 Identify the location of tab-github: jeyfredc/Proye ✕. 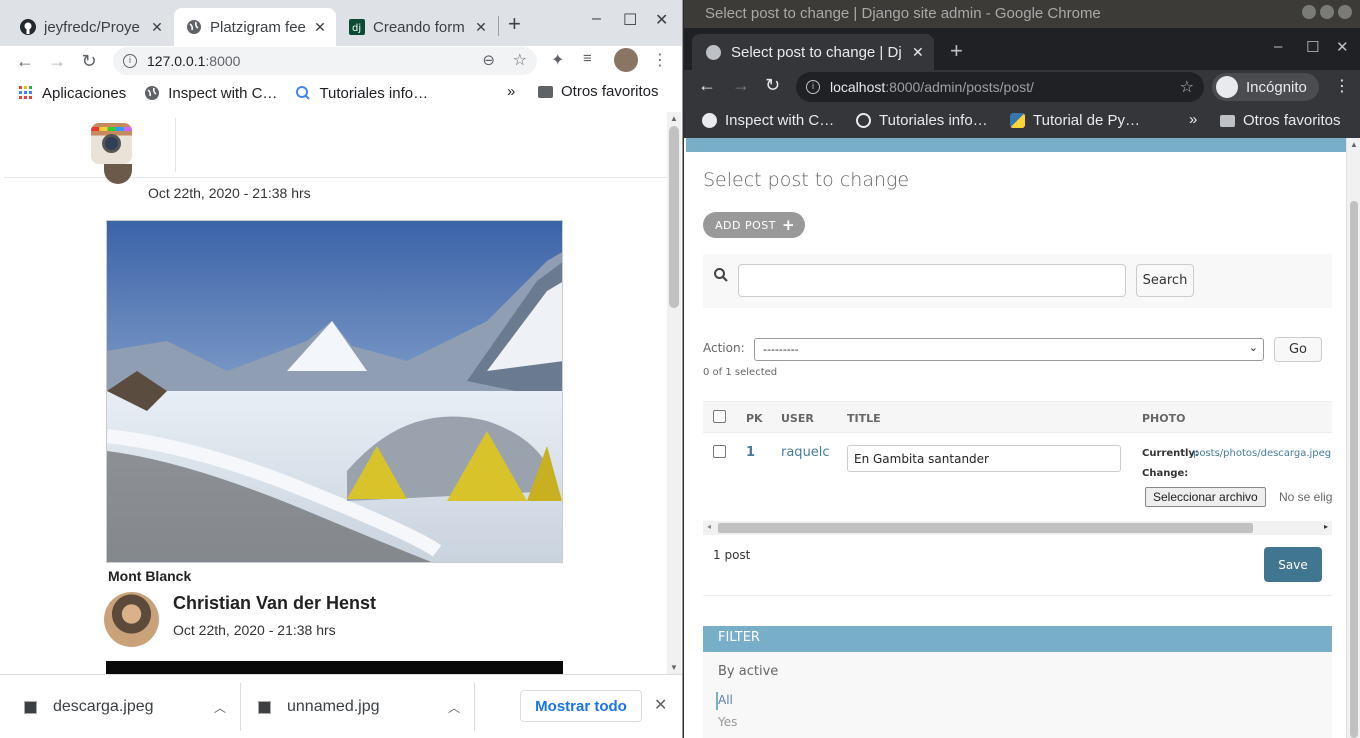
(90, 27).